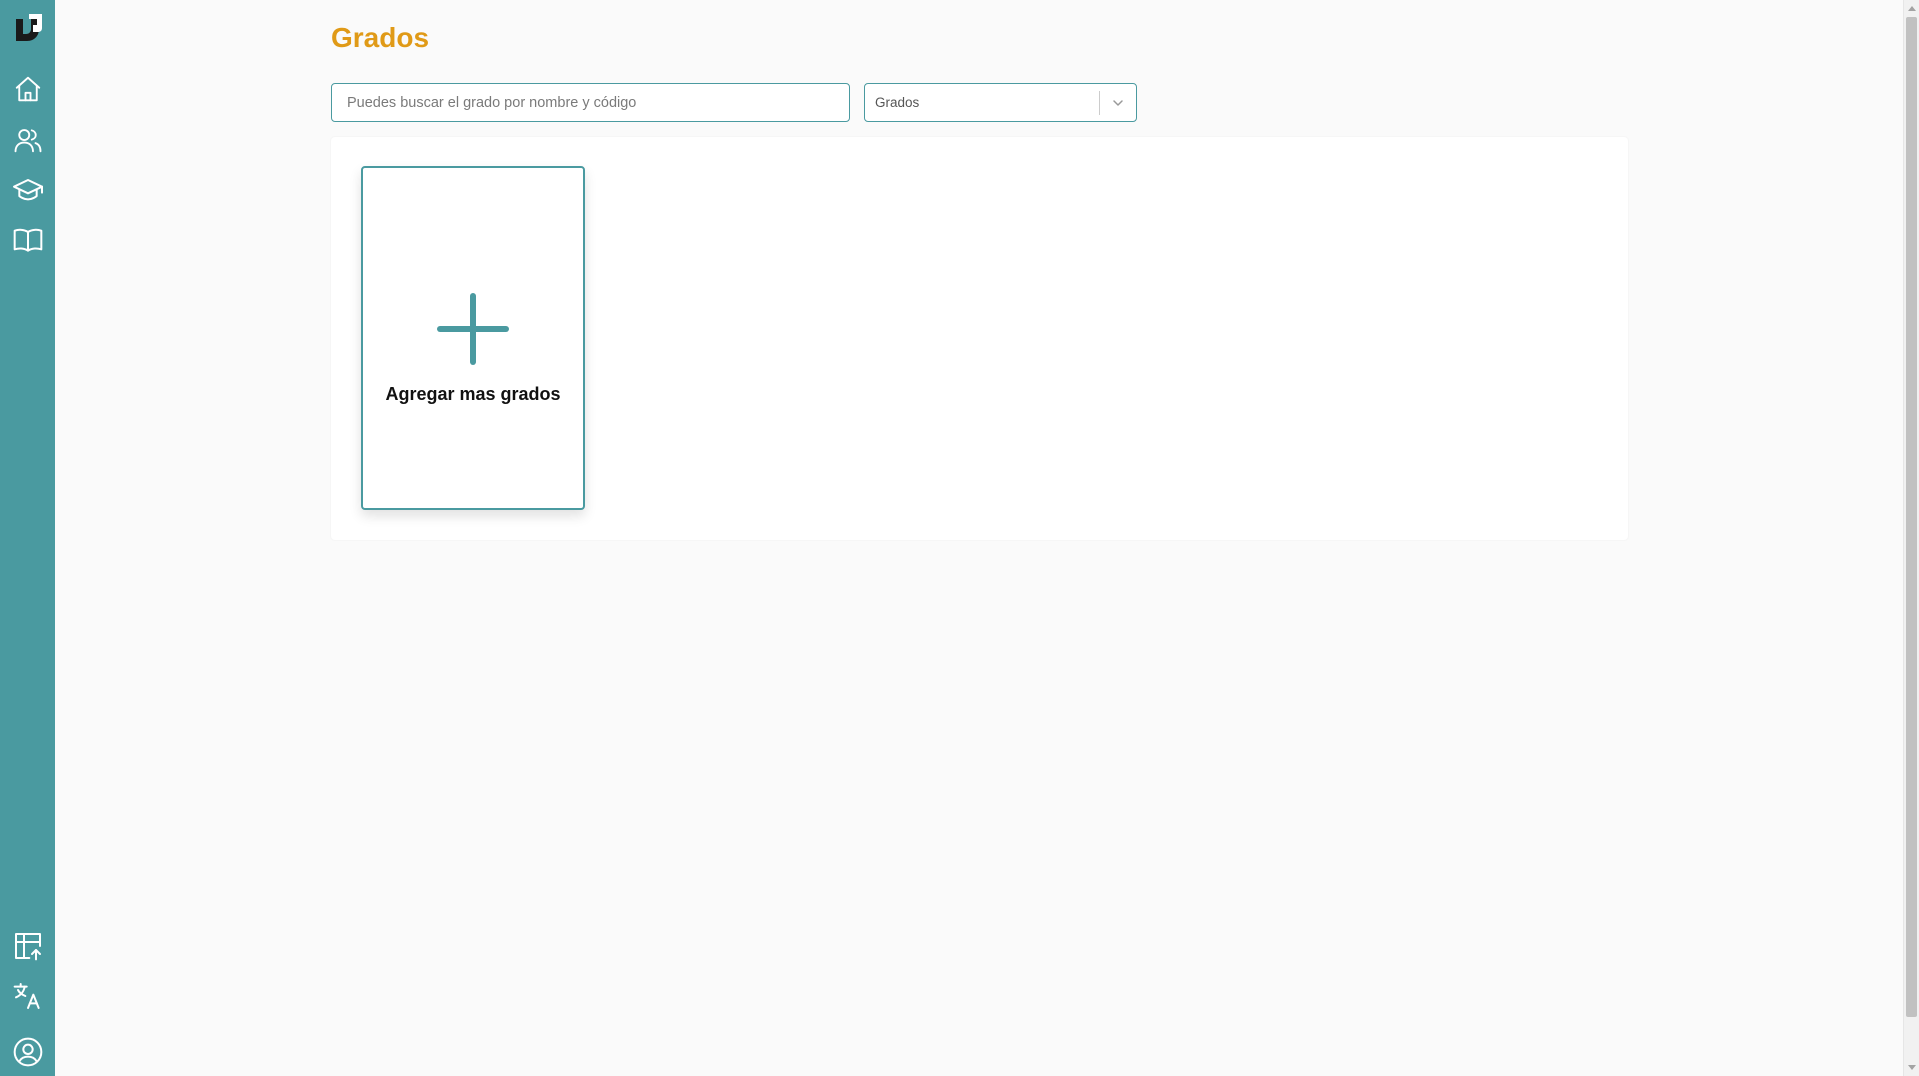 Image resolution: width=1919 pixels, height=1076 pixels. What do you see at coordinates (897, 102) in the screenshot?
I see `select-value: Grados` at bounding box center [897, 102].